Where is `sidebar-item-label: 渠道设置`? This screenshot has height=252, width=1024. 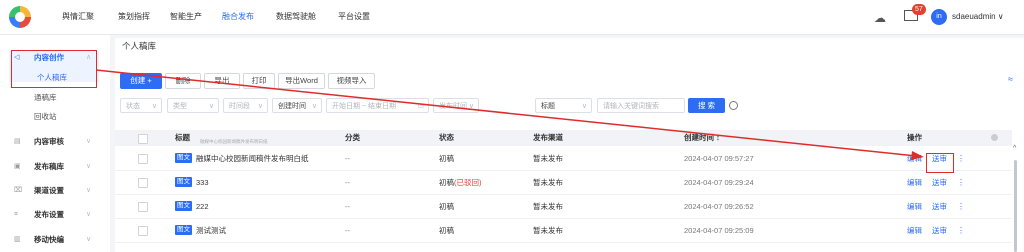 sidebar-item-label: 渠道设置 is located at coordinates (49, 190).